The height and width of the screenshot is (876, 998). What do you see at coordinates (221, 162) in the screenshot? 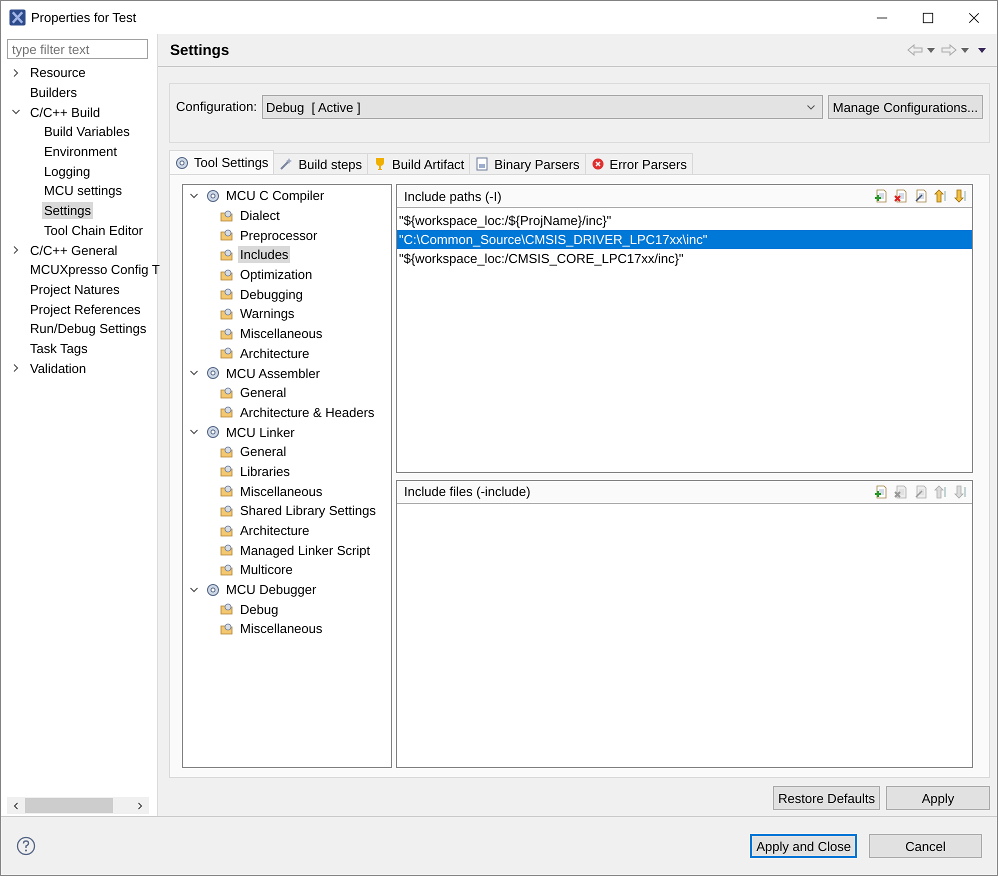
I see `tab: Tool Settings` at bounding box center [221, 162].